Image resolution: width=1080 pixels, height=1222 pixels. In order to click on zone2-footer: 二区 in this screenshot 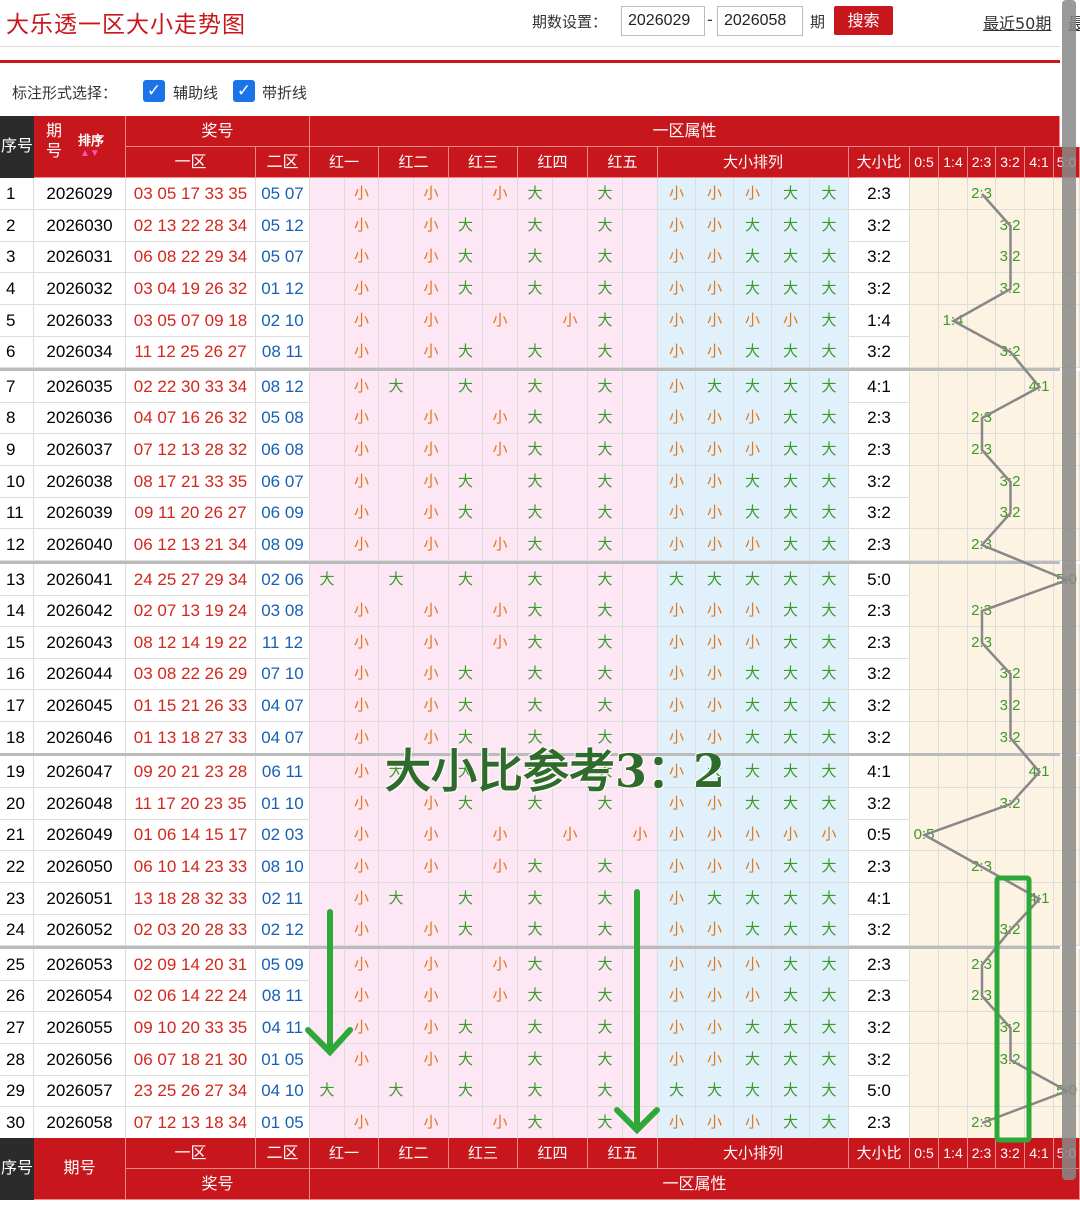, I will do `click(283, 1153)`.